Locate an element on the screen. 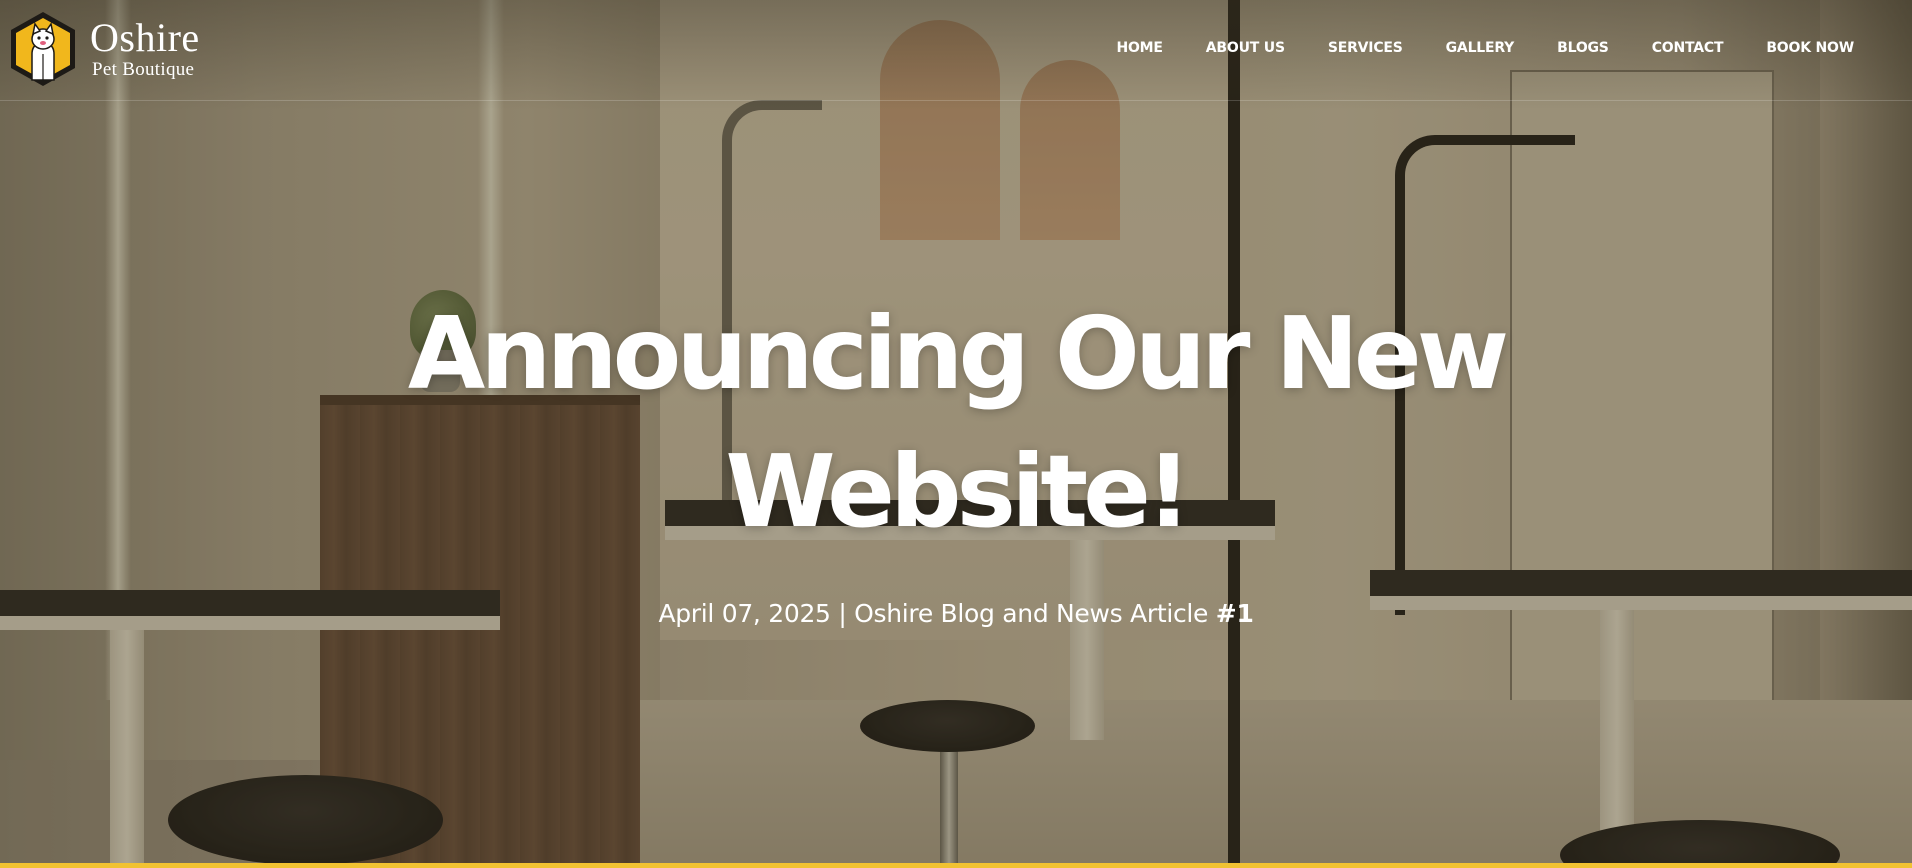  article-number: #1 is located at coordinates (1234, 613).